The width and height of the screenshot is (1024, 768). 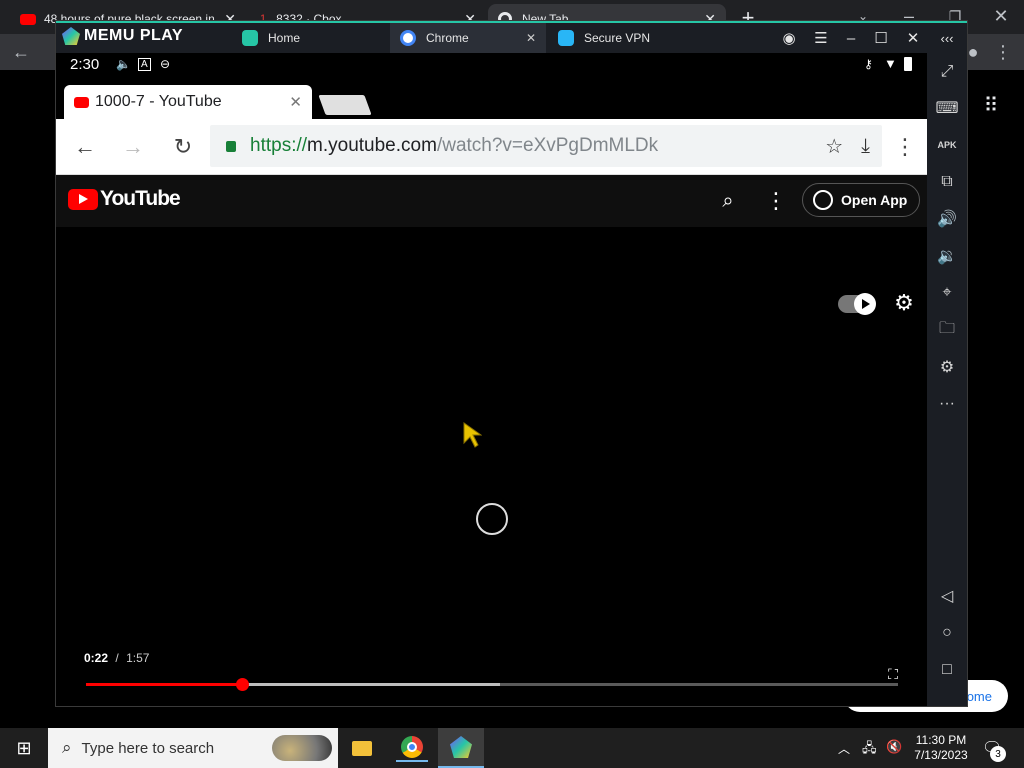 I want to click on maximize-icon: ☐, so click(x=881, y=38).